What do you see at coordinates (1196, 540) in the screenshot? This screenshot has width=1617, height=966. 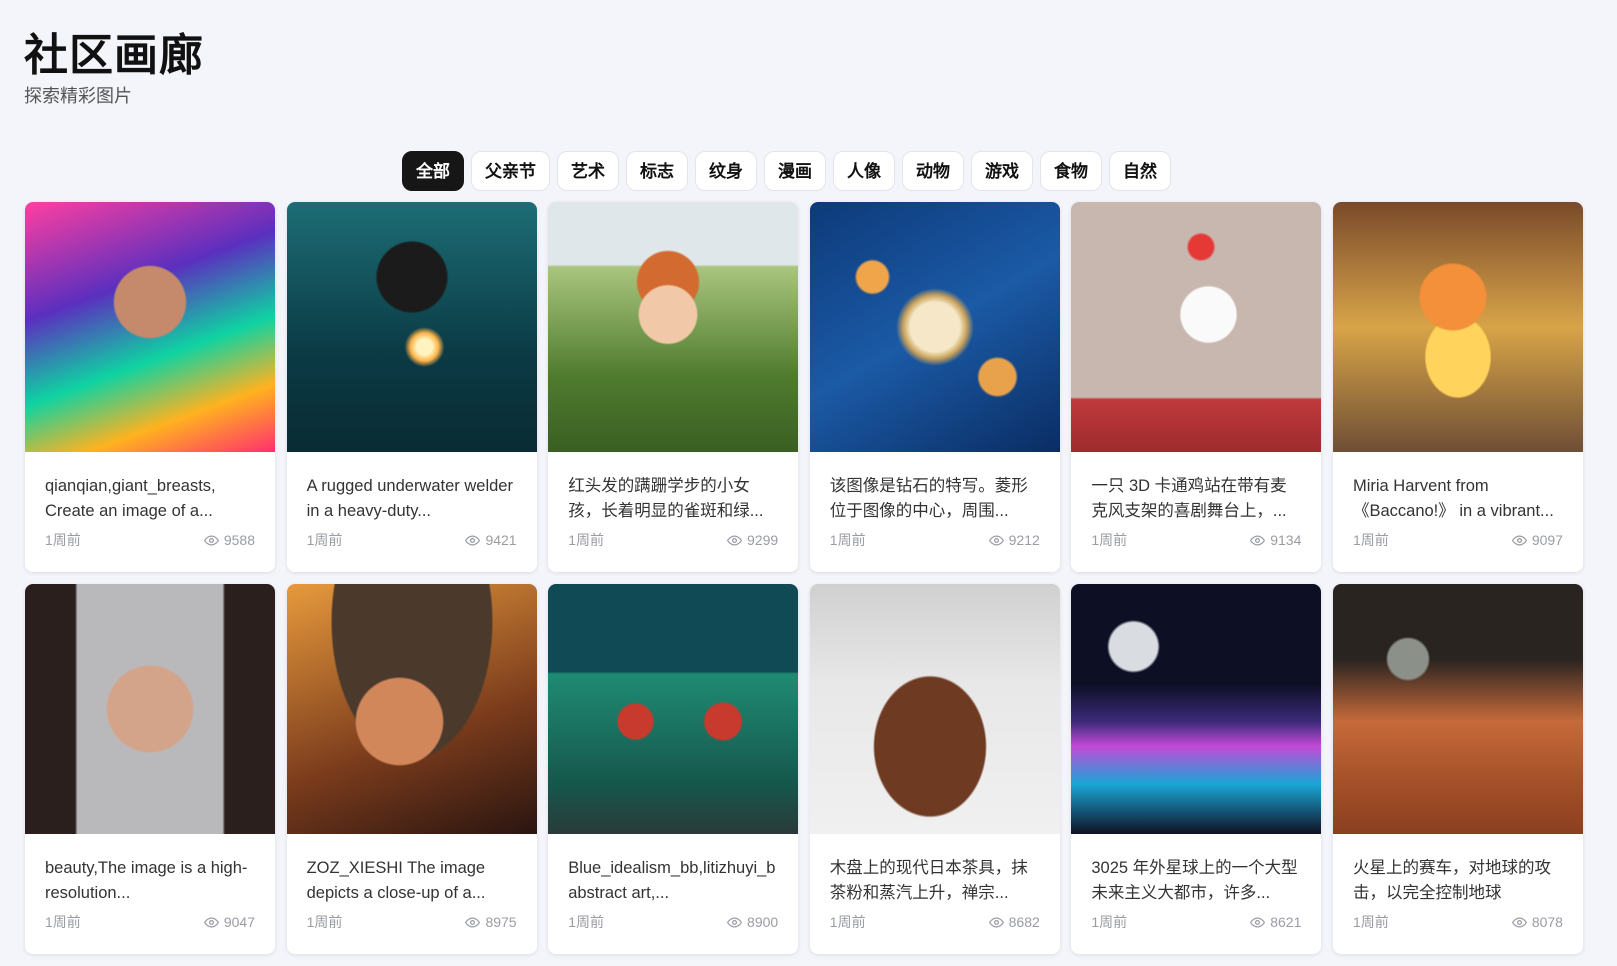 I see `card-meta: 1周前 9134` at bounding box center [1196, 540].